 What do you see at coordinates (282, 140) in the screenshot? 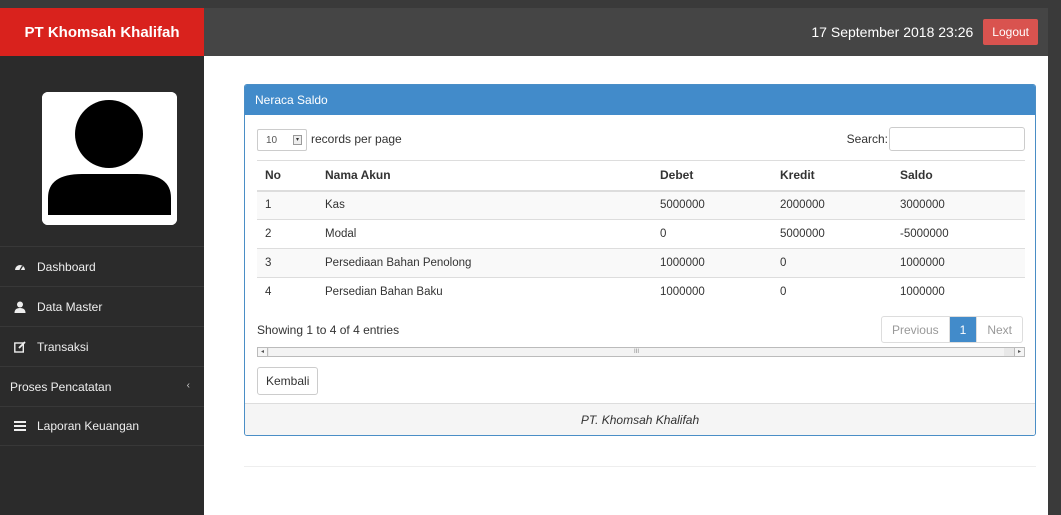
I see `records-per-page-select: 10 ▾` at bounding box center [282, 140].